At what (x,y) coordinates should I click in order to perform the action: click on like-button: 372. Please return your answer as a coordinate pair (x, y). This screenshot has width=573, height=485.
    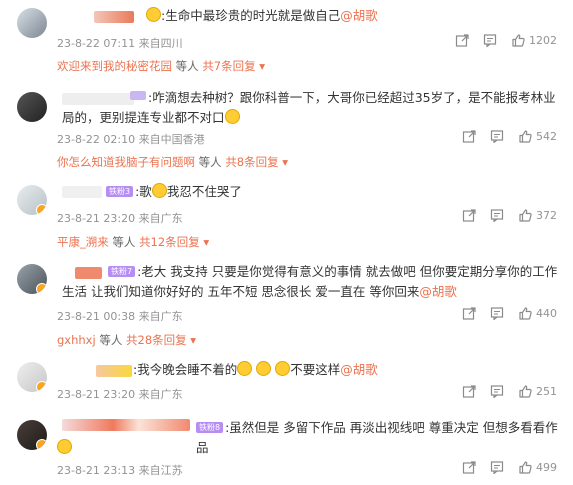
    Looking at the image, I should click on (537, 215).